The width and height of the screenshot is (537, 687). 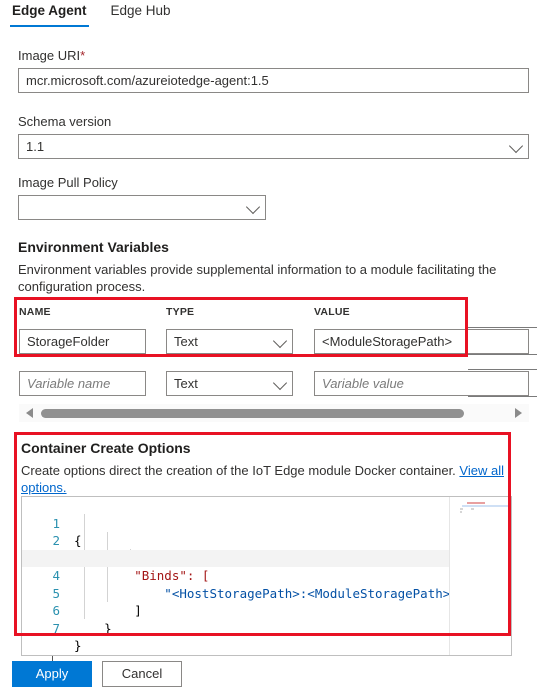 I want to click on env-var-name-input-row-1: StorageFolder, so click(x=82, y=341).